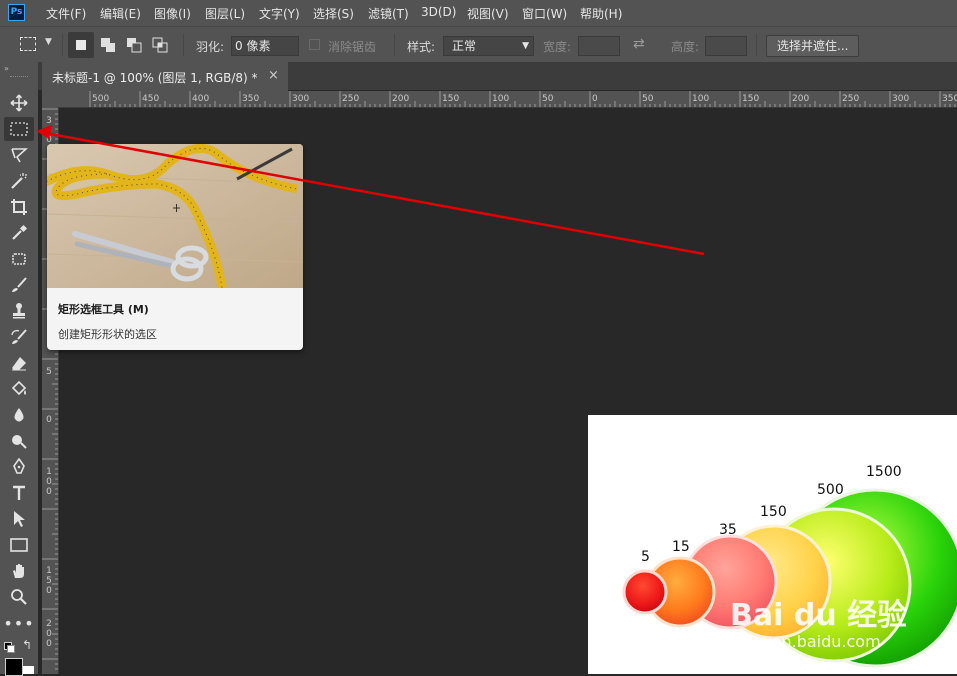 Image resolution: width=957 pixels, height=676 pixels. What do you see at coordinates (150, 99) in the screenshot?
I see `ruler-label: 450` at bounding box center [150, 99].